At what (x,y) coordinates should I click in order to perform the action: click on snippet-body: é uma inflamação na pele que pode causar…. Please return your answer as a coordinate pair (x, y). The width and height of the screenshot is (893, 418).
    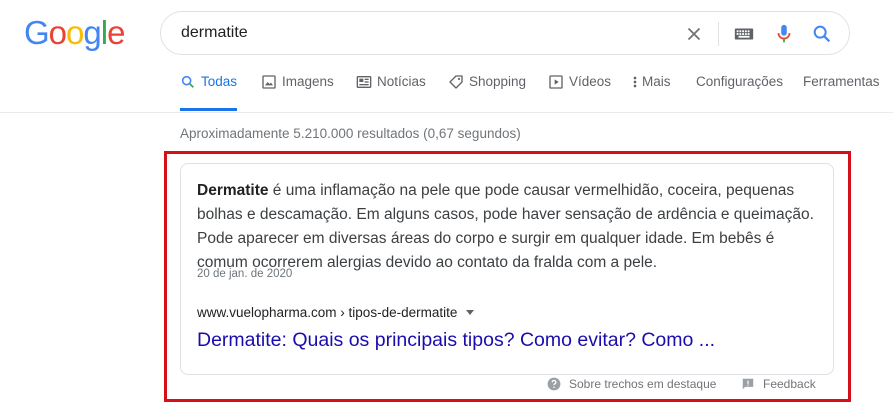
    Looking at the image, I should click on (505, 226).